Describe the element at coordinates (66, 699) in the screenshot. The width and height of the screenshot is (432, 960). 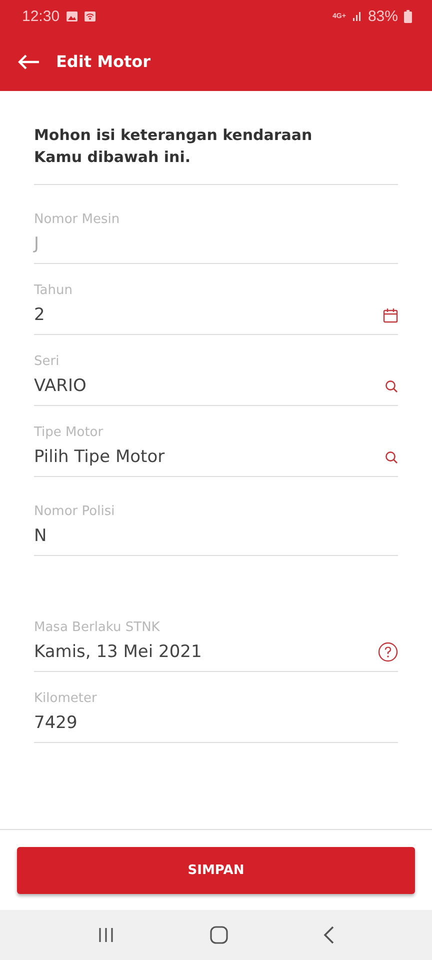
I see `field-label: Kilometer` at that location.